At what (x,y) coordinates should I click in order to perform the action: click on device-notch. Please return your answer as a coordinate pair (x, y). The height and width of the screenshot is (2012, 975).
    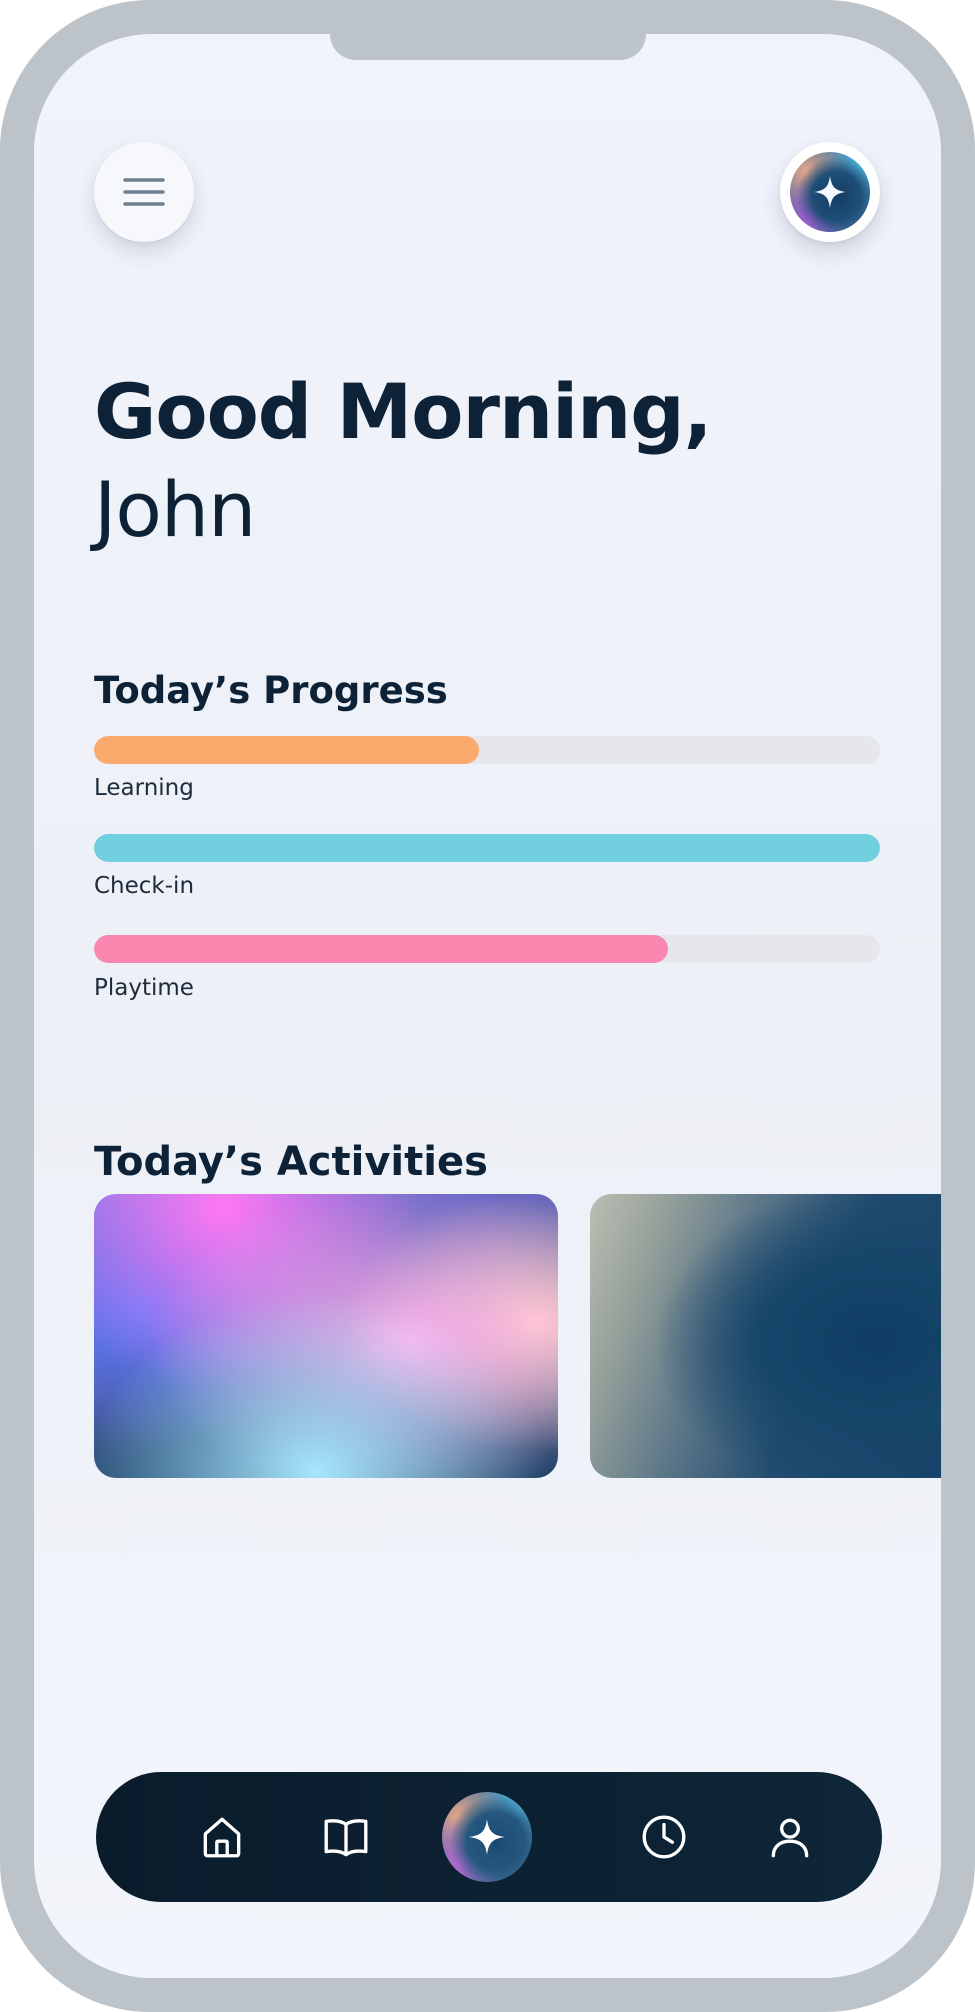
    Looking at the image, I should click on (488, 47).